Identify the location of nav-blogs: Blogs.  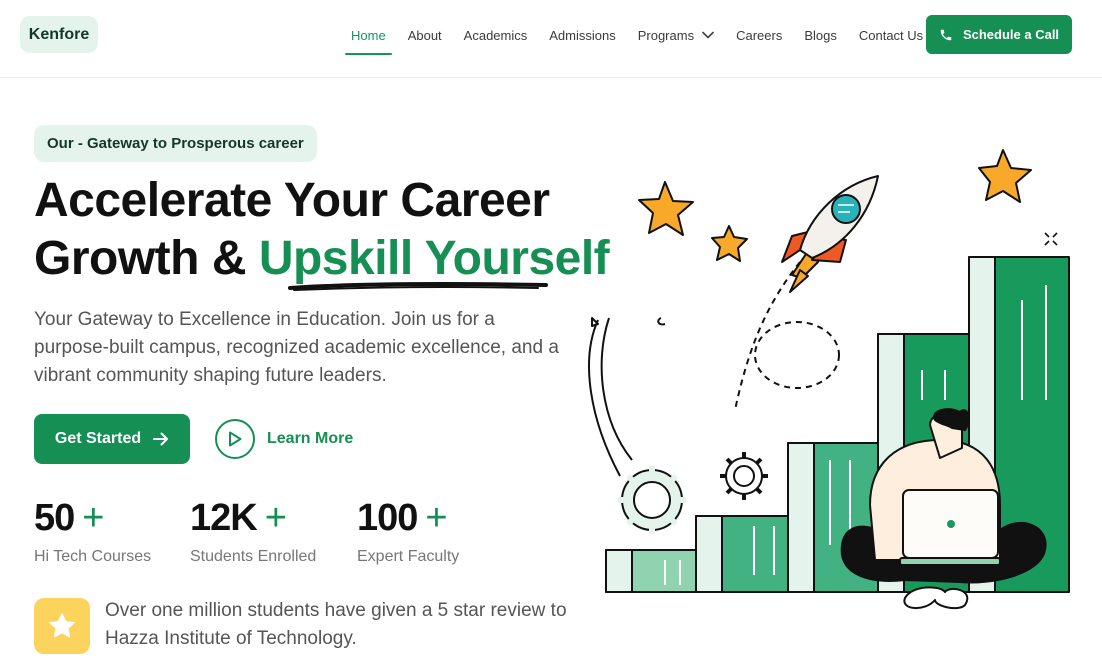
(820, 35).